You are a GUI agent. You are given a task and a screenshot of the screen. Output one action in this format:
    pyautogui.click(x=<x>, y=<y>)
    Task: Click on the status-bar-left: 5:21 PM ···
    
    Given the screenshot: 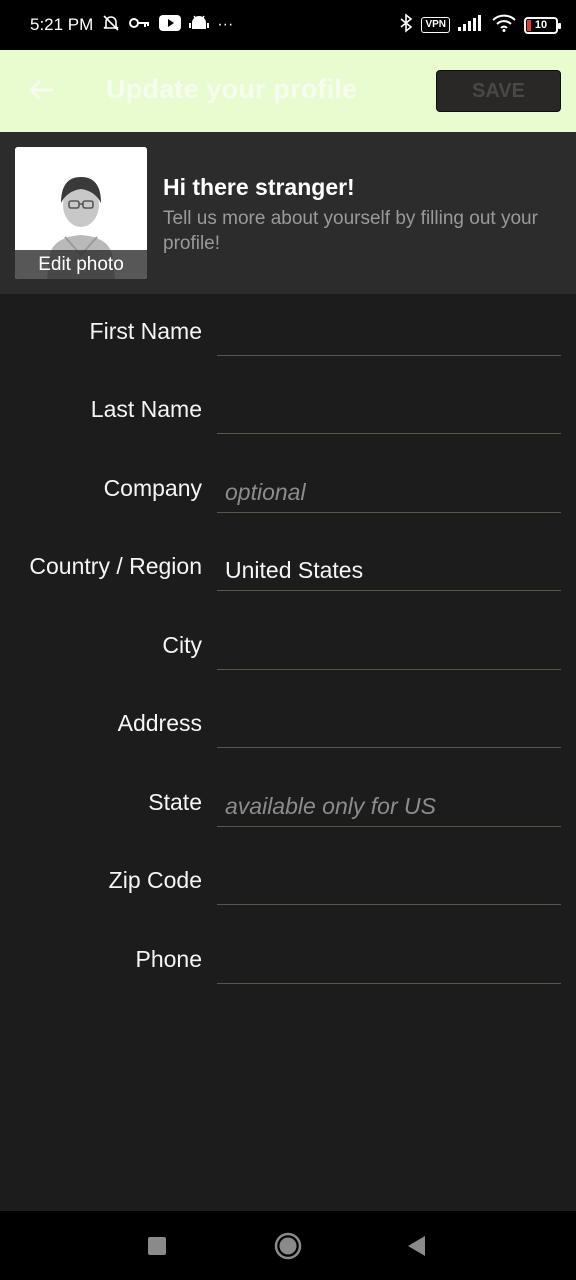 What is the action you would take?
    pyautogui.click(x=131, y=25)
    